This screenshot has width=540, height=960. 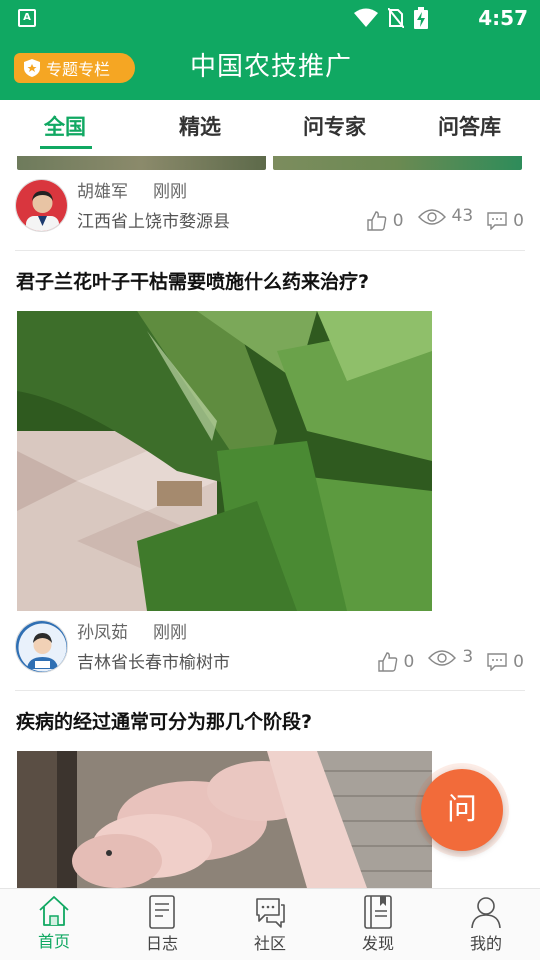 I want to click on app-header: 专题专栏 中国农技推广, so click(x=270, y=68).